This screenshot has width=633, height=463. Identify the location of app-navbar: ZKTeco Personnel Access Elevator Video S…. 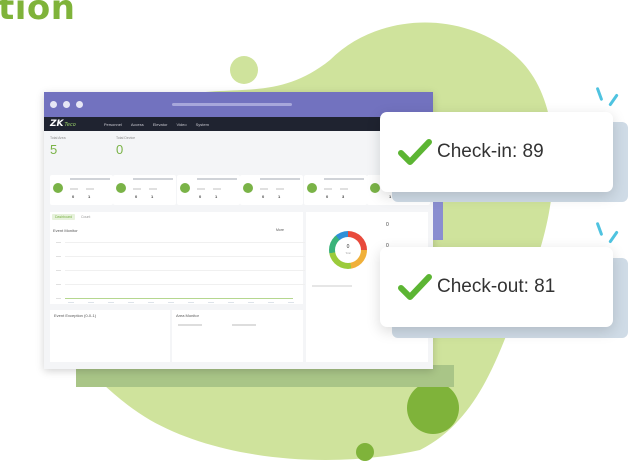
(238, 124).